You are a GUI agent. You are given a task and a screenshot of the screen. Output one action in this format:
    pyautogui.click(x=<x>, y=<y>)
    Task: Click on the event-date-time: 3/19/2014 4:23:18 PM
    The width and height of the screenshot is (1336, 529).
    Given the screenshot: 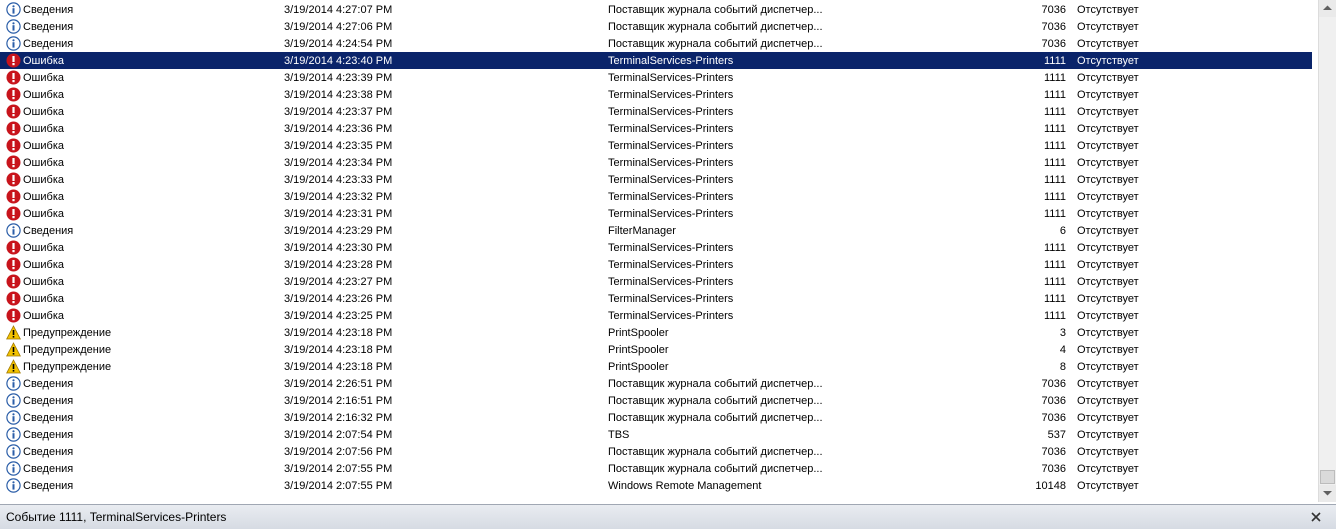 What is the action you would take?
    pyautogui.click(x=338, y=333)
    